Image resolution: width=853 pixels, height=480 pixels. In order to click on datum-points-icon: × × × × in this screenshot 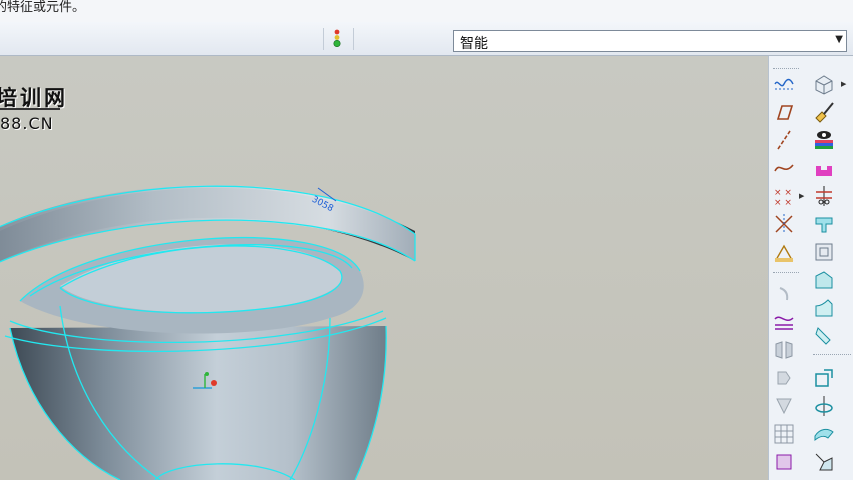, I will do `click(784, 196)`.